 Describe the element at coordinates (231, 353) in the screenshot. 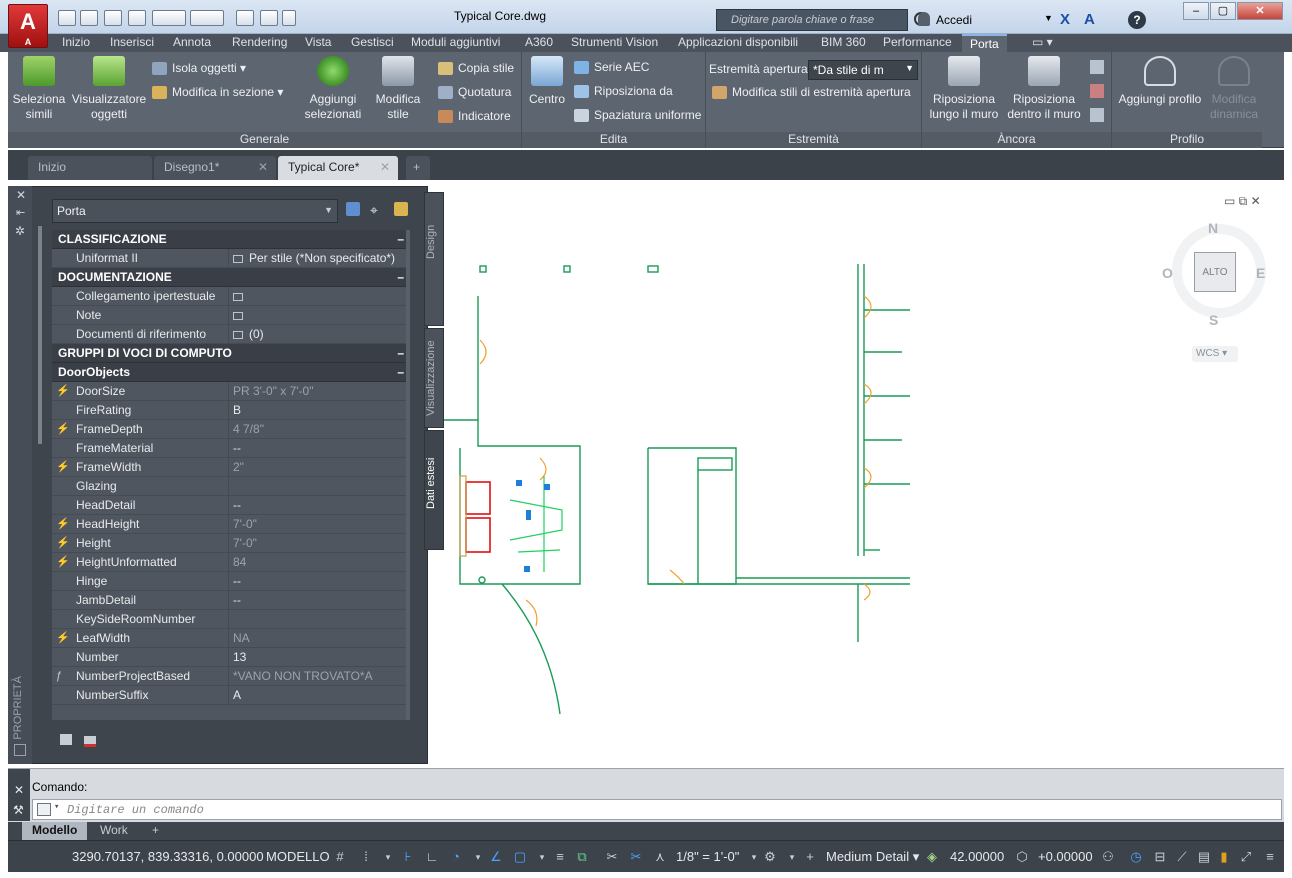

I see `property-section-header: GRUPPI DI VOCI DI COMPUTO –` at that location.